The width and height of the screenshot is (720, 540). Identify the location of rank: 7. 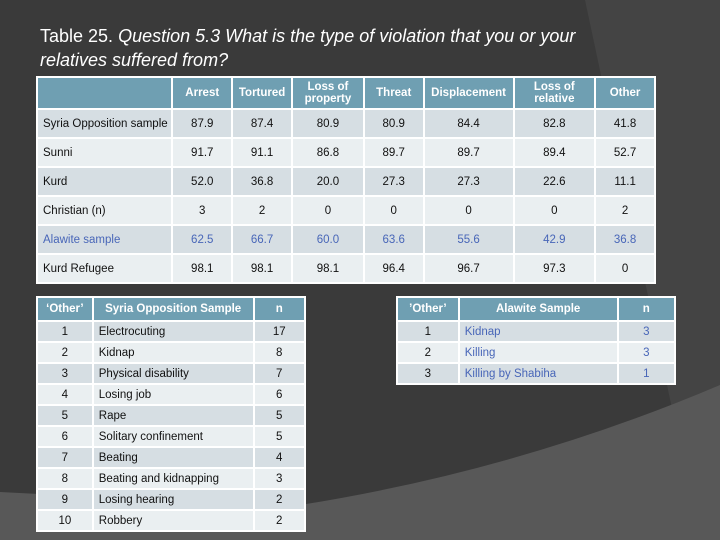
(65, 457).